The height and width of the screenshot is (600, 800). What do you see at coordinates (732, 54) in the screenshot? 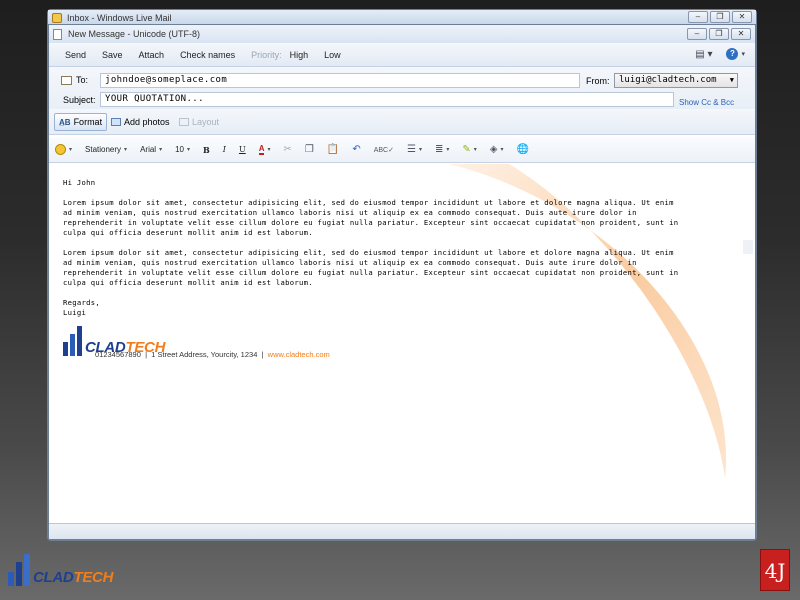
I see `help-icon: ?` at bounding box center [732, 54].